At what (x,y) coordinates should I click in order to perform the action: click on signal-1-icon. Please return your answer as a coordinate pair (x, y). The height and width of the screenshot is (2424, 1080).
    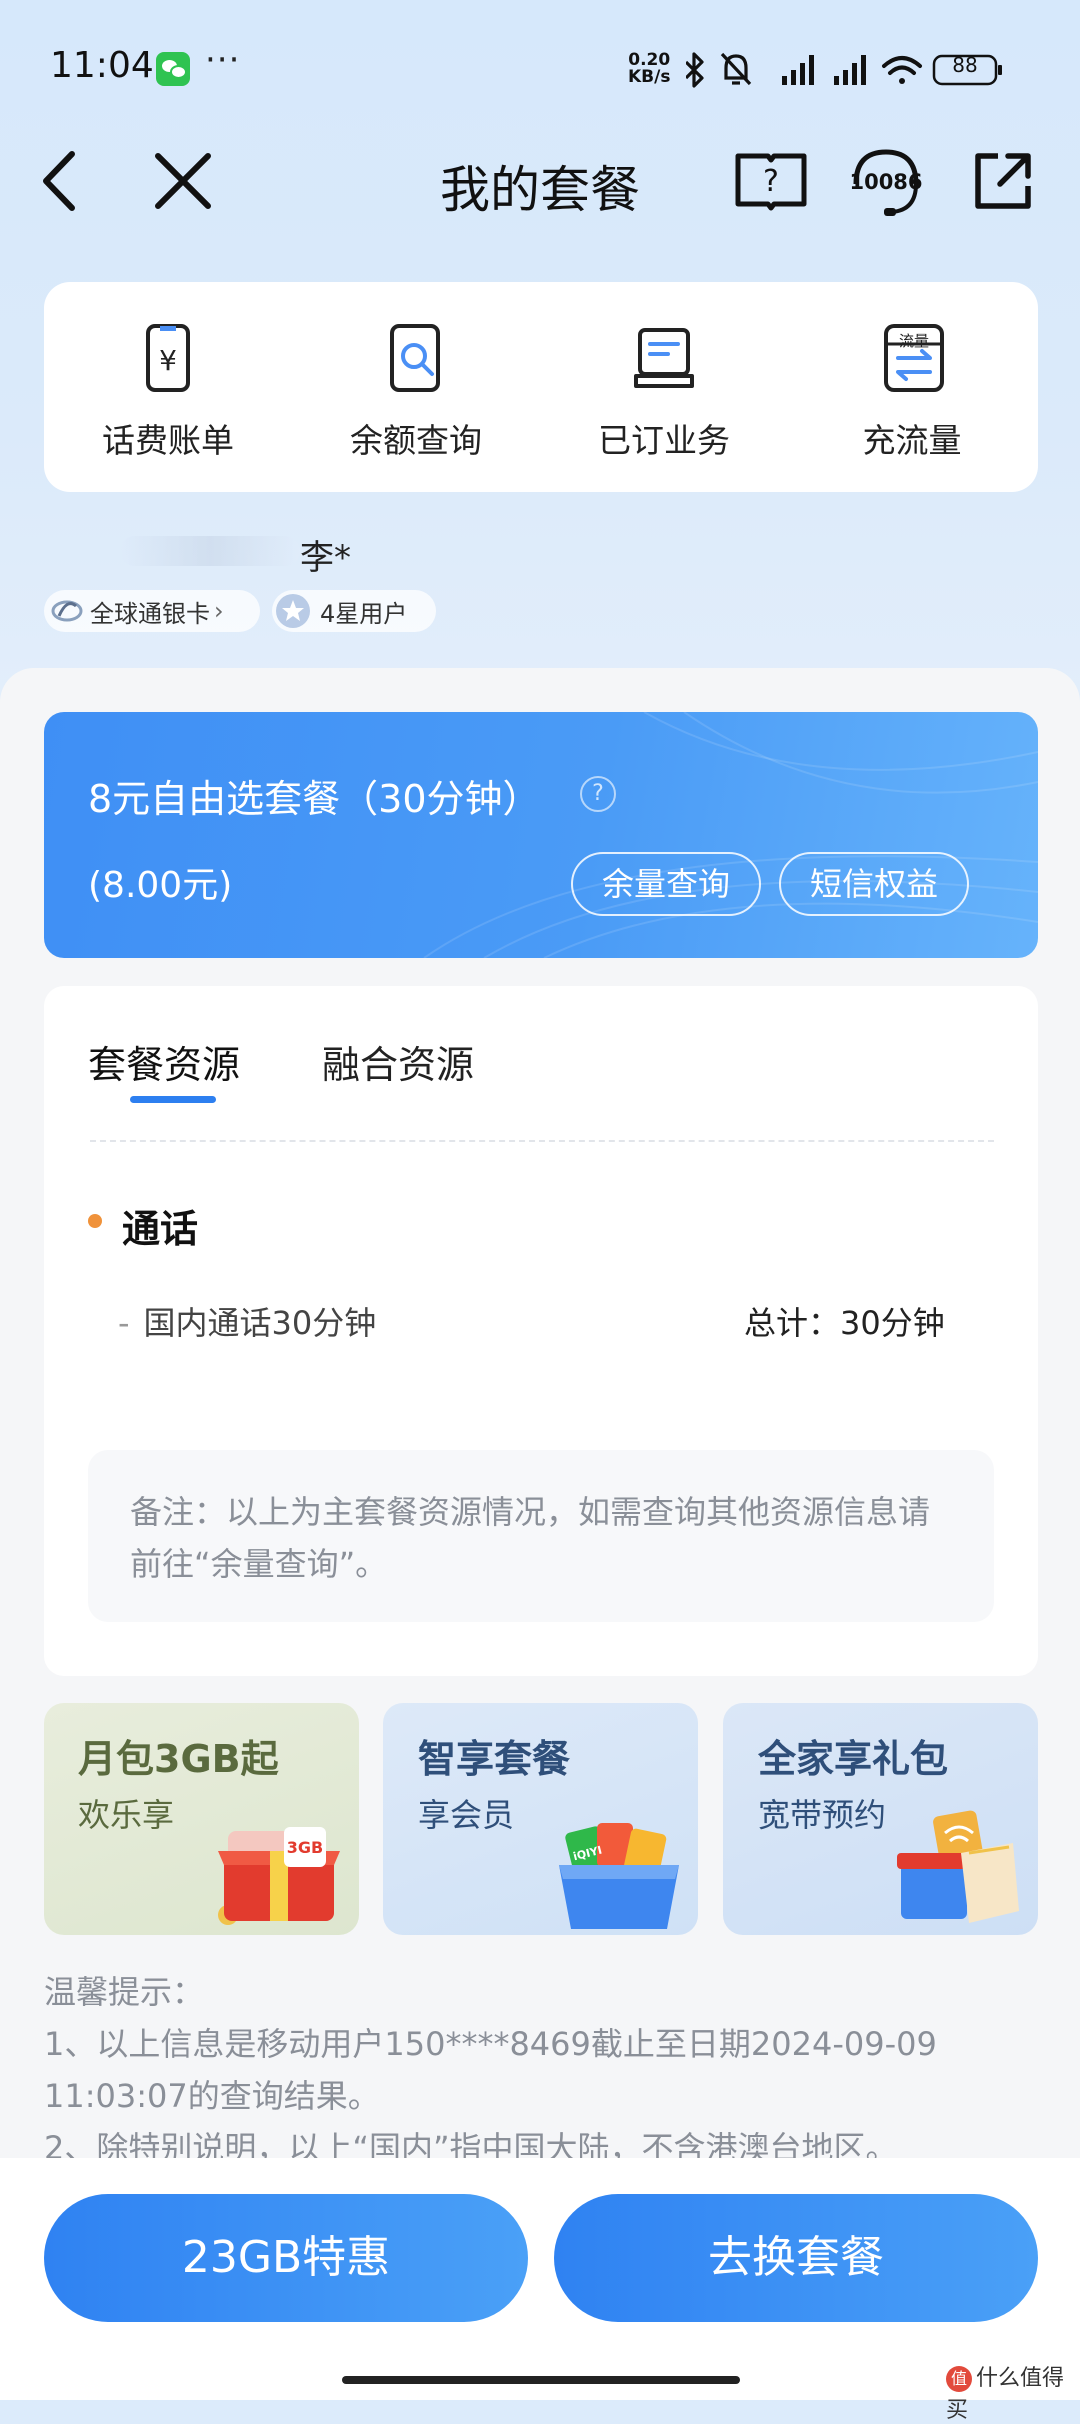
    Looking at the image, I should click on (798, 70).